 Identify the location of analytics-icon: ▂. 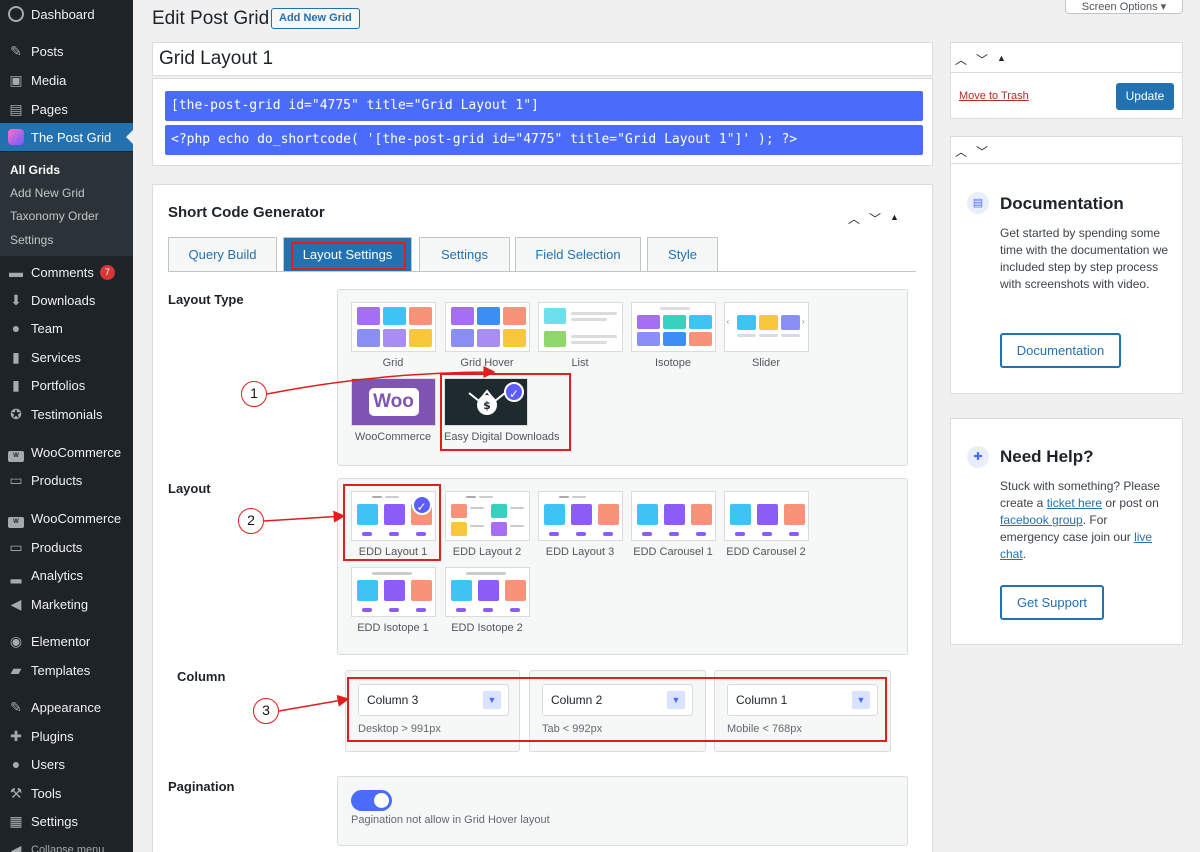
(16, 575).